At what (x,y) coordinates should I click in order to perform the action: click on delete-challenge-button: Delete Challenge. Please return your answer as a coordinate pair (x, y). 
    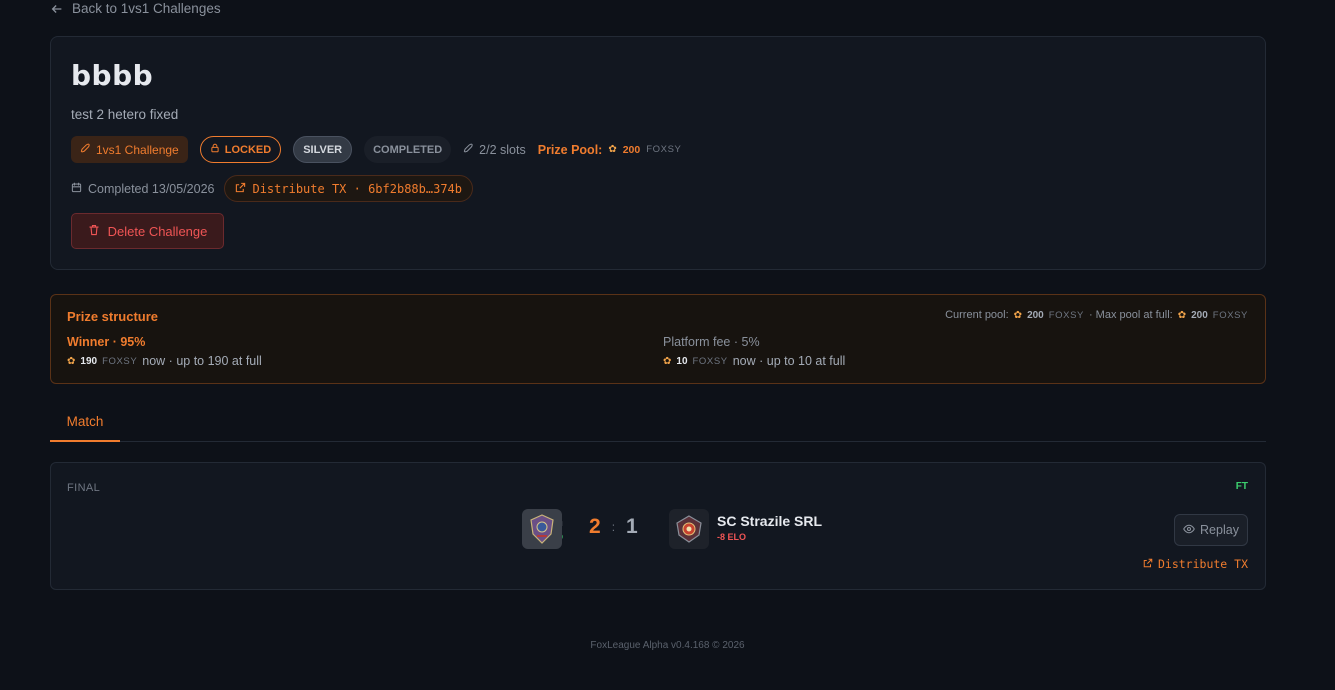
    Looking at the image, I should click on (147, 231).